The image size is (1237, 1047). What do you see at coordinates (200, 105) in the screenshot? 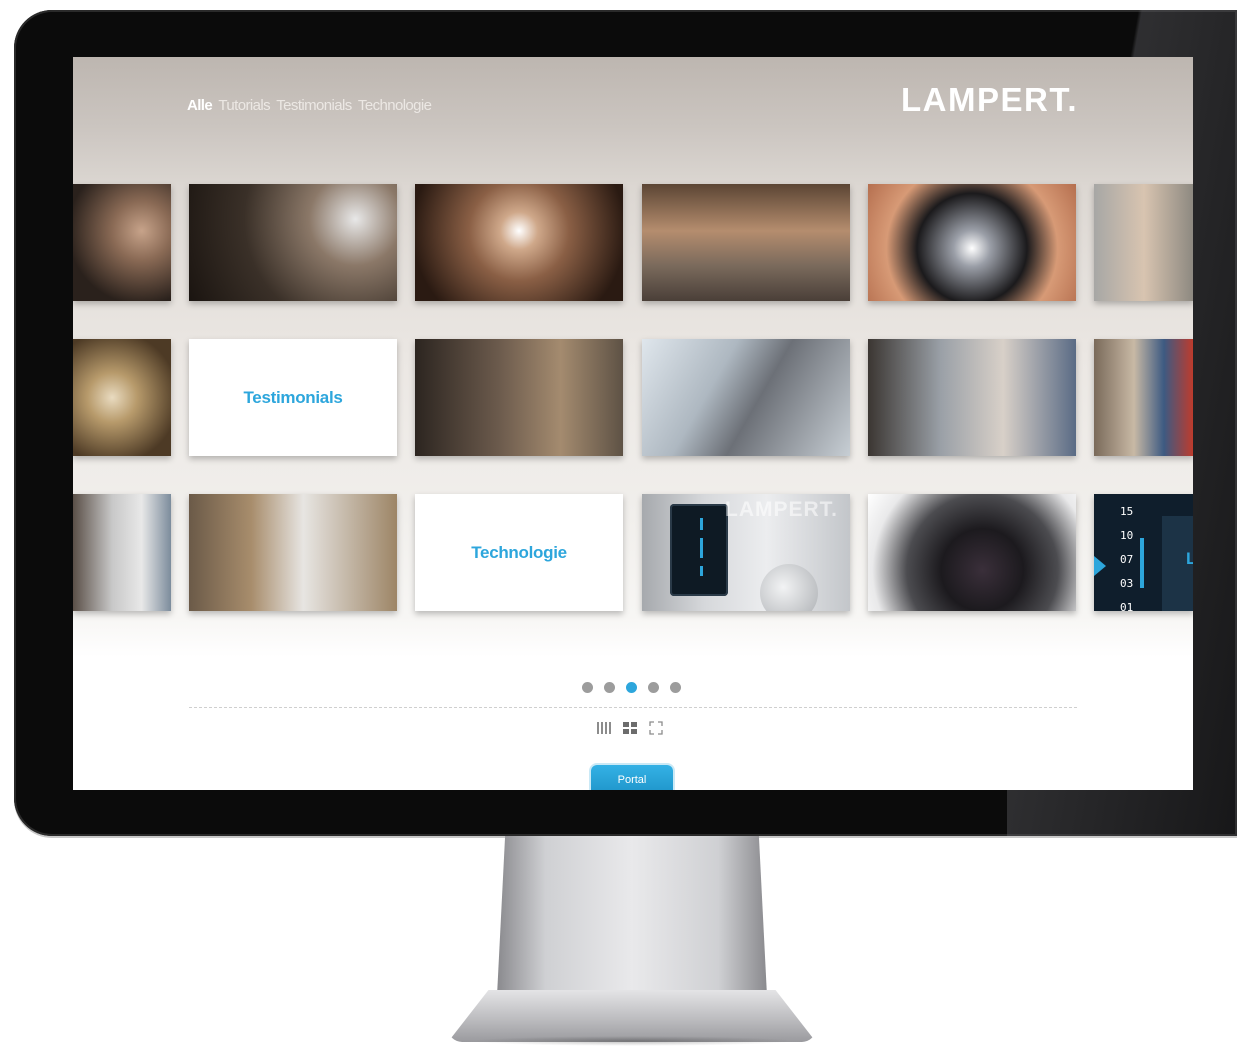
I see `nav-item-alle: Alle` at bounding box center [200, 105].